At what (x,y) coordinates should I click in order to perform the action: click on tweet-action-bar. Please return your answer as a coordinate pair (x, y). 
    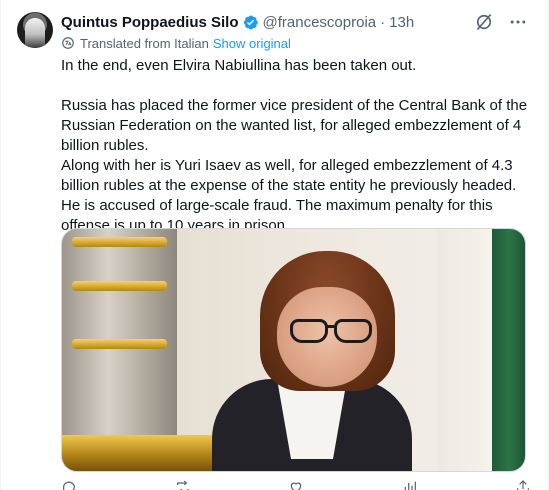
    Looking at the image, I should click on (296, 485).